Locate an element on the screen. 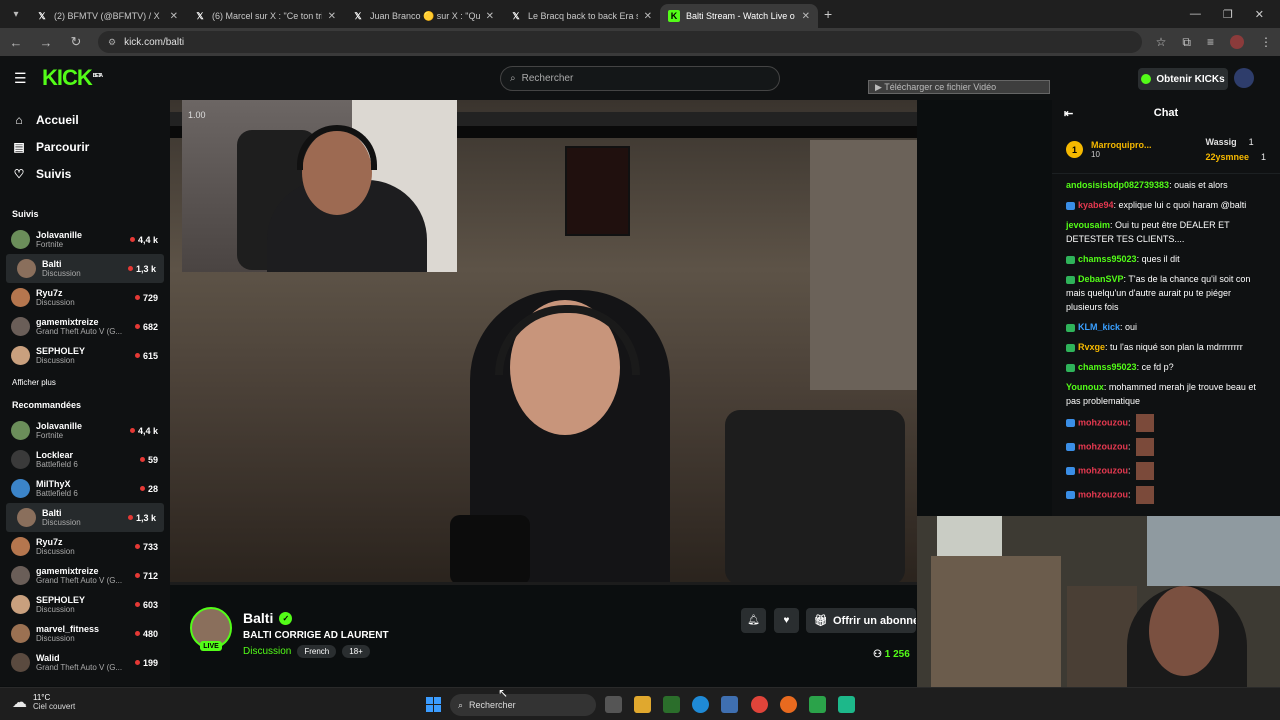 The width and height of the screenshot is (1280, 720). notification-bell-button: 🔔︎ is located at coordinates (753, 620).